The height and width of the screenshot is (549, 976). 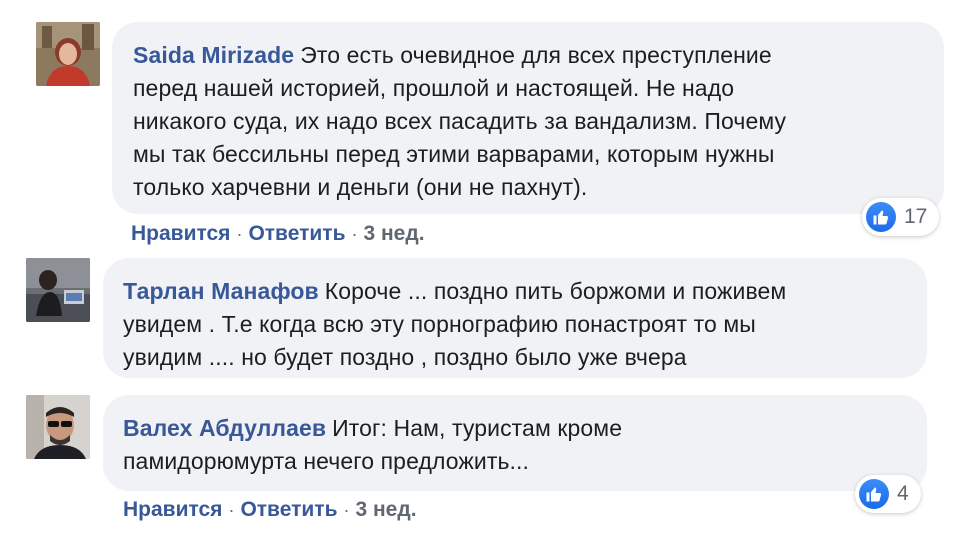 What do you see at coordinates (536, 55) in the screenshot?
I see `comment-text-line: Это есть очевидное для всех преступление` at bounding box center [536, 55].